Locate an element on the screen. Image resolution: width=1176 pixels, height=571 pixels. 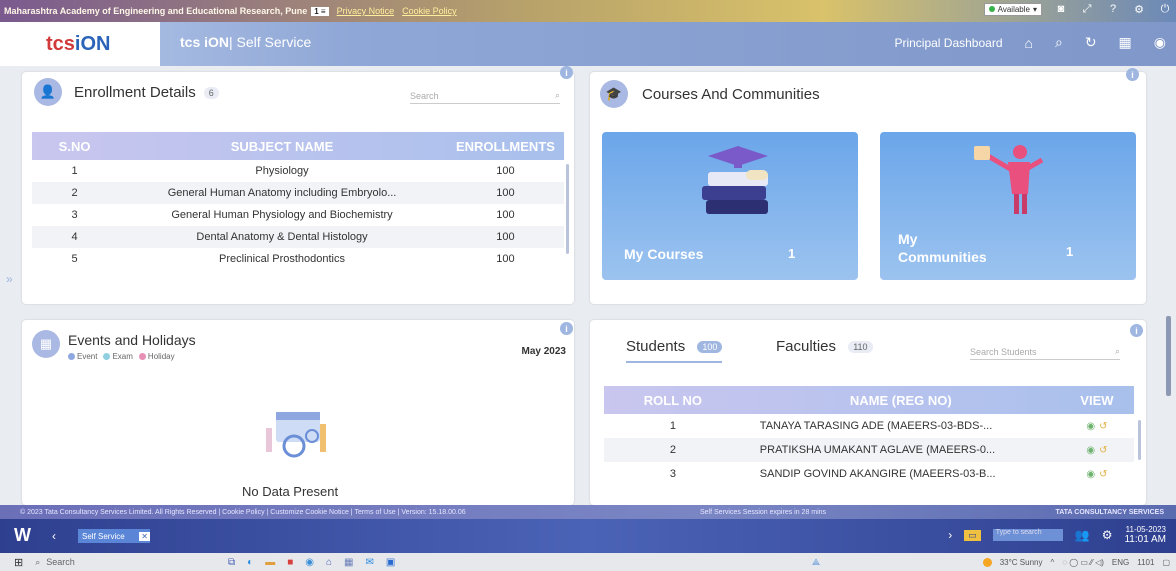
taskbar-apps: ⧉ ◐ ▬ ■ ◉ ⌂ ▦ ✉ ▣ is located at coordinates (311, 562).